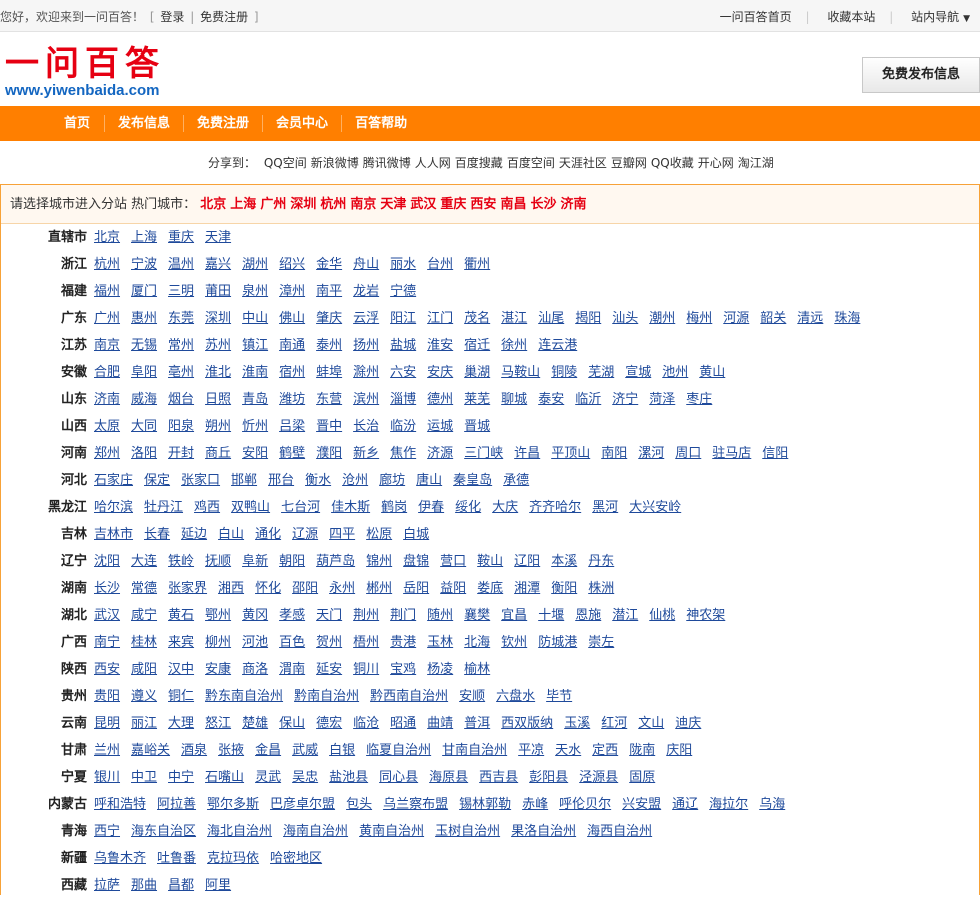 This screenshot has height=899, width=980. Describe the element at coordinates (477, 642) in the screenshot. I see `city-link: 北海` at that location.